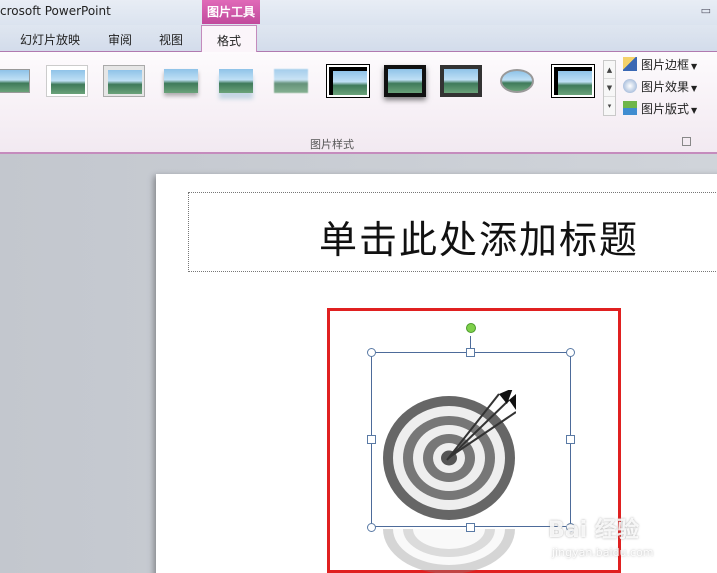 Image resolution: width=717 pixels, height=573 pixels. I want to click on watermark-url: jingyan.baidu.com, so click(603, 552).